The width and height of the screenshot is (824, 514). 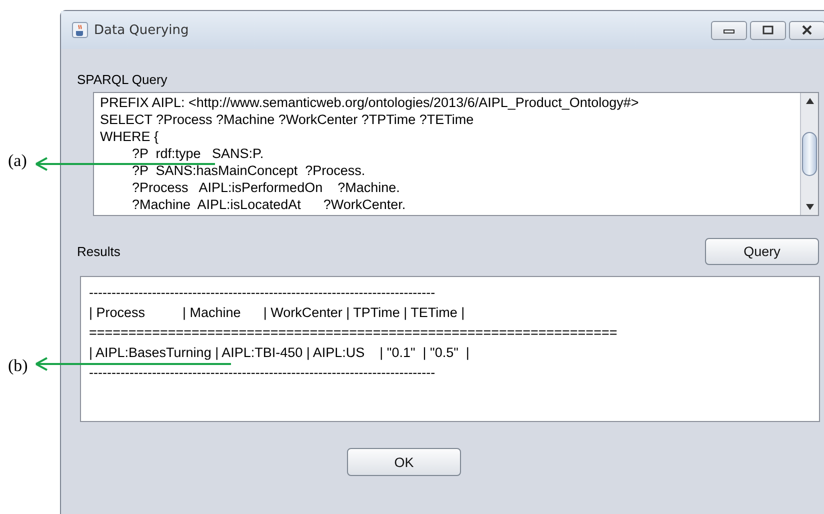 I want to click on query-line: SELECT ?Process ?Machine ?WorkCenter ?TPTime ?TETime, so click(x=287, y=119).